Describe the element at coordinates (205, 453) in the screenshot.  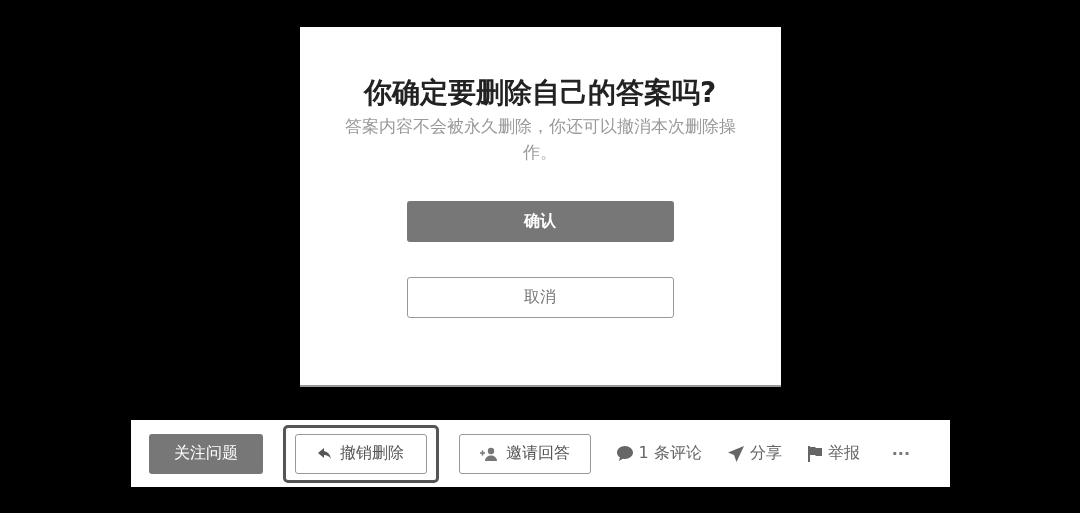
I see `follow-button: 关注问题` at that location.